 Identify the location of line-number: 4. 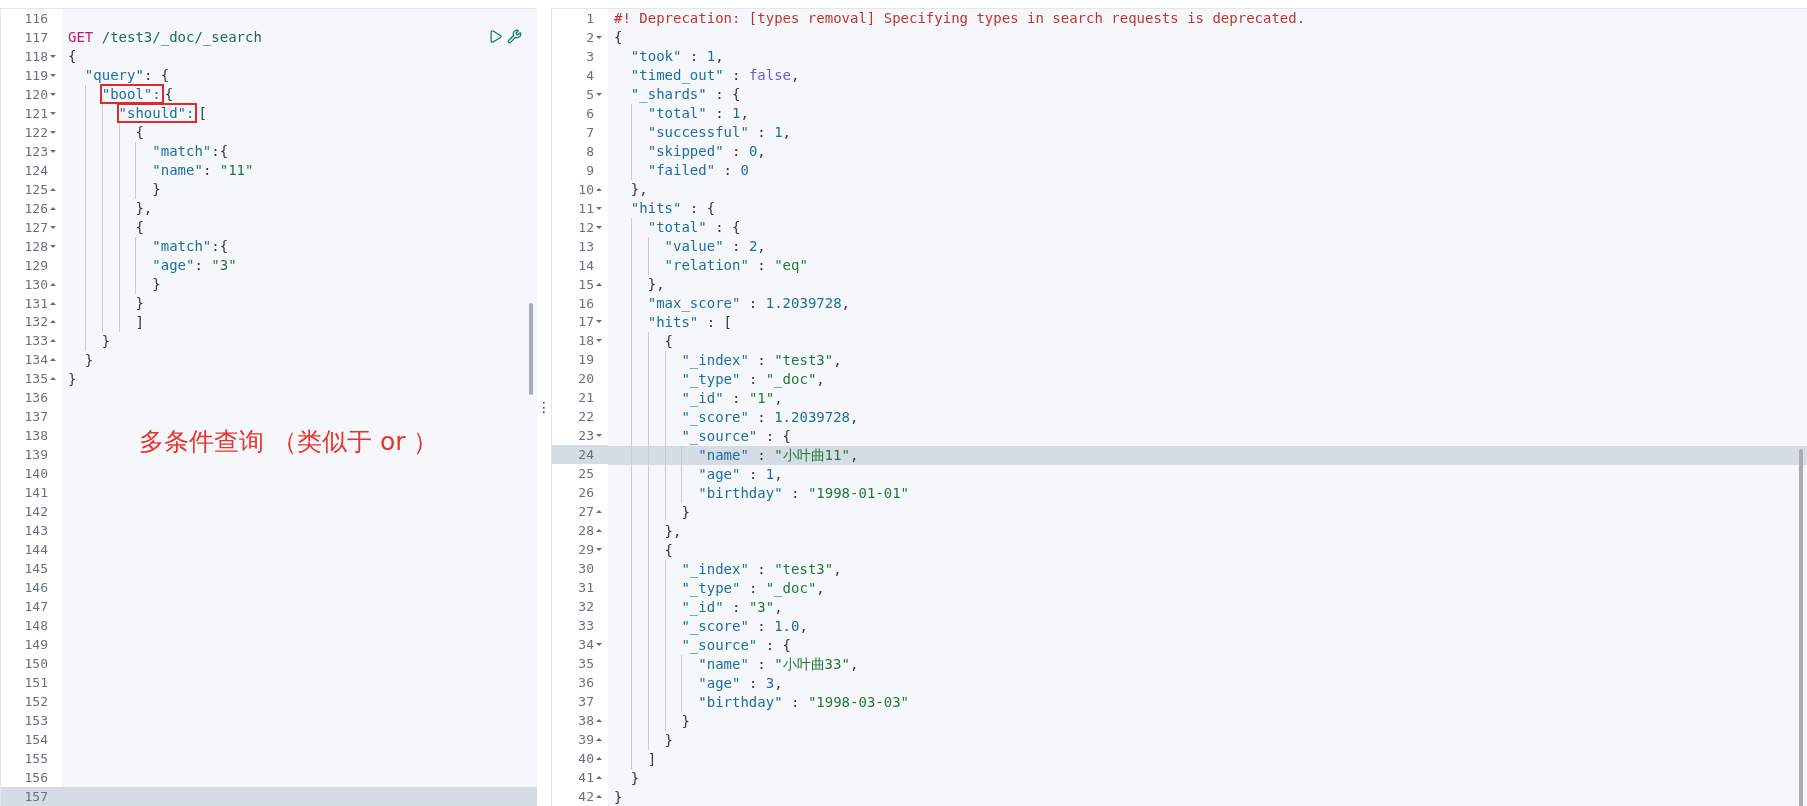
(590, 75).